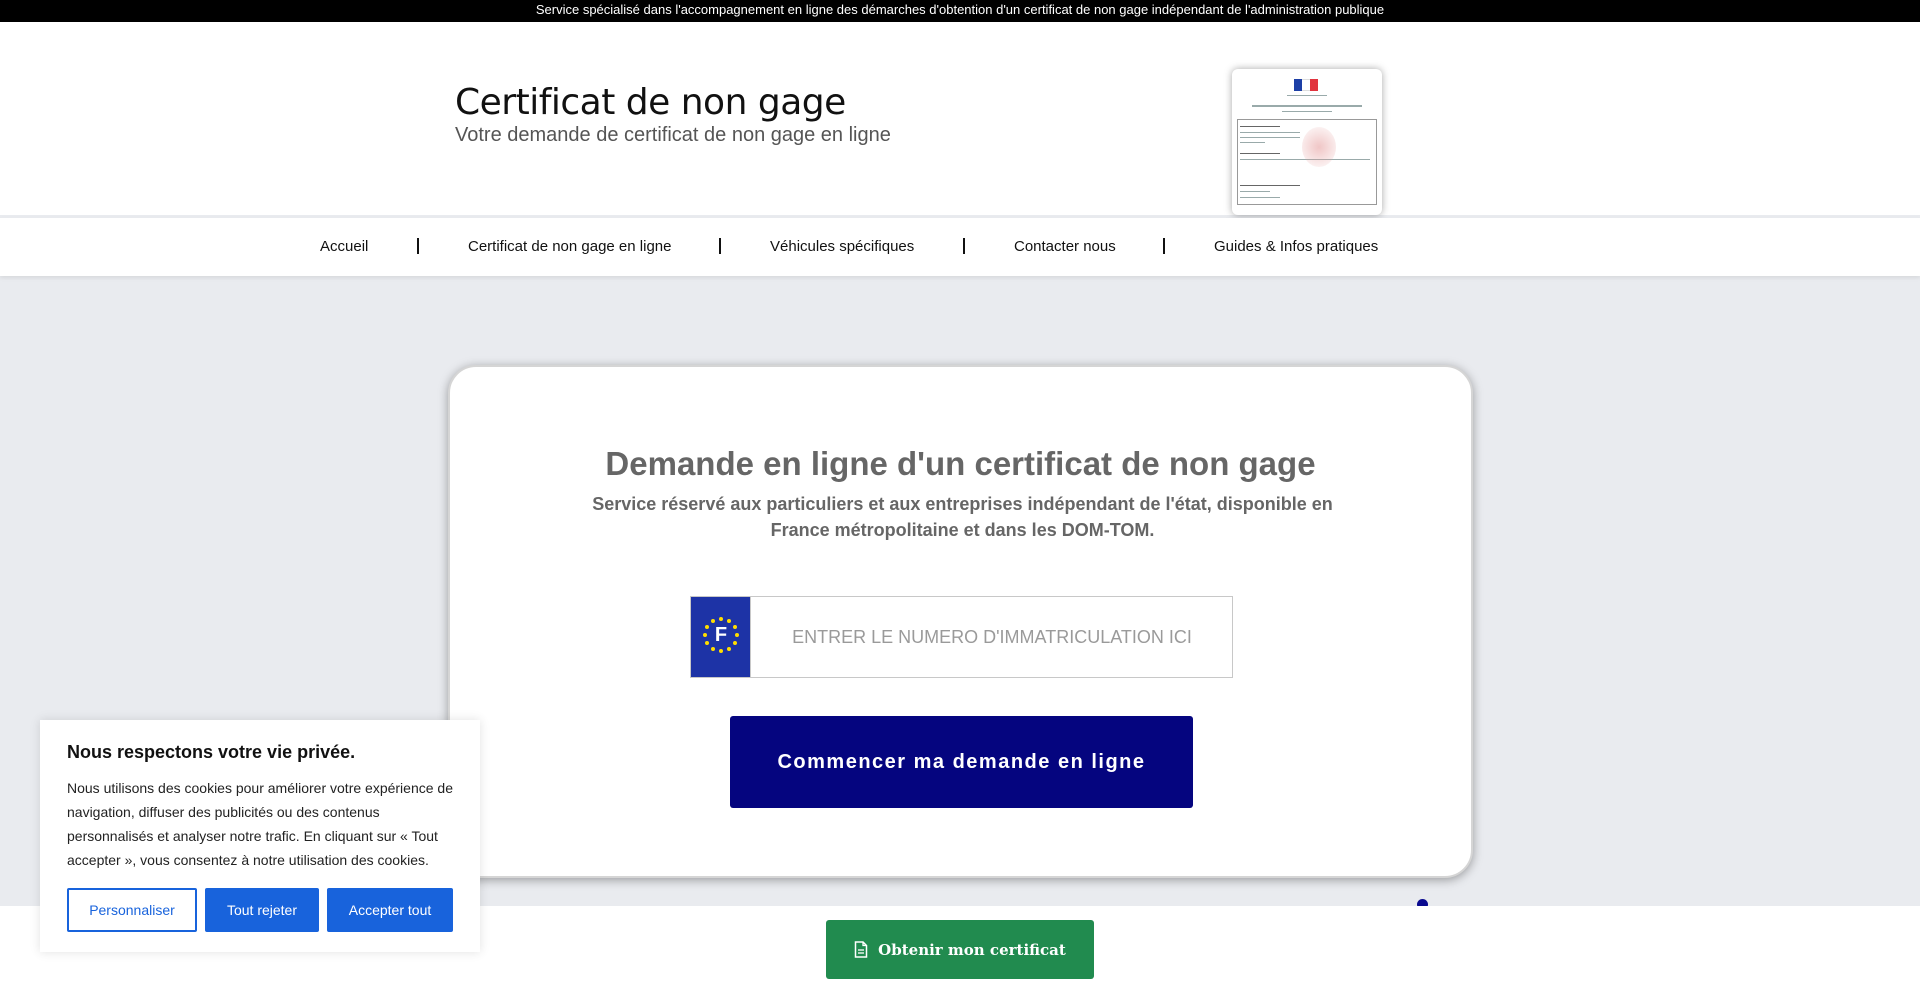 The height and width of the screenshot is (993, 1920). Describe the element at coordinates (390, 910) in the screenshot. I see `cookie-accept-button: Accepter tout` at that location.